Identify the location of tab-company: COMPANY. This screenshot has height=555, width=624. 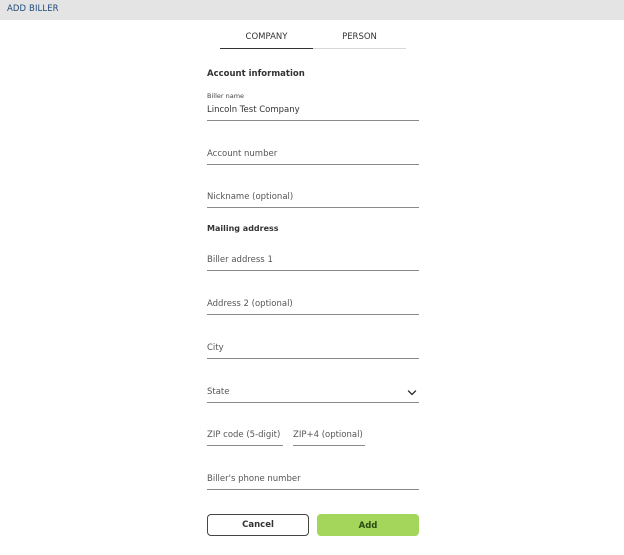
(266, 38).